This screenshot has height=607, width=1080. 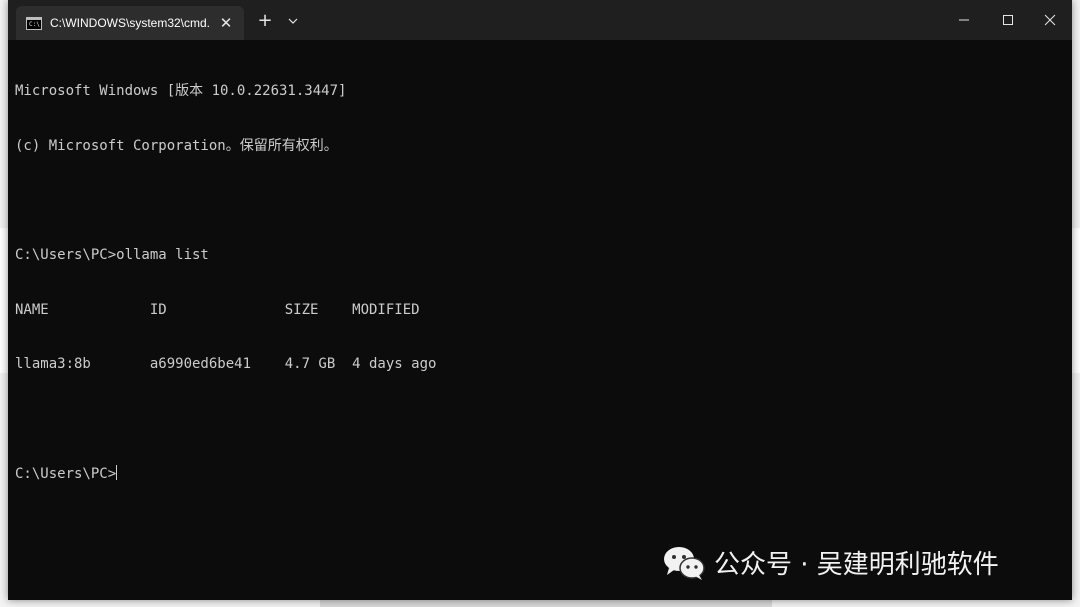 What do you see at coordinates (217, 309) in the screenshot?
I see `console-line: NAME ID SIZE MODIFIED` at bounding box center [217, 309].